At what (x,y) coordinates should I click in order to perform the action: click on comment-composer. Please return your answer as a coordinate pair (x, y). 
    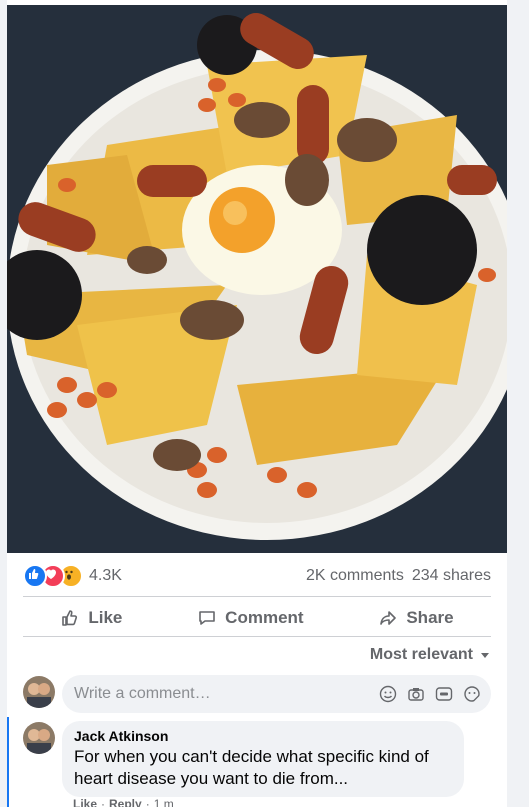
    Looking at the image, I should click on (276, 694).